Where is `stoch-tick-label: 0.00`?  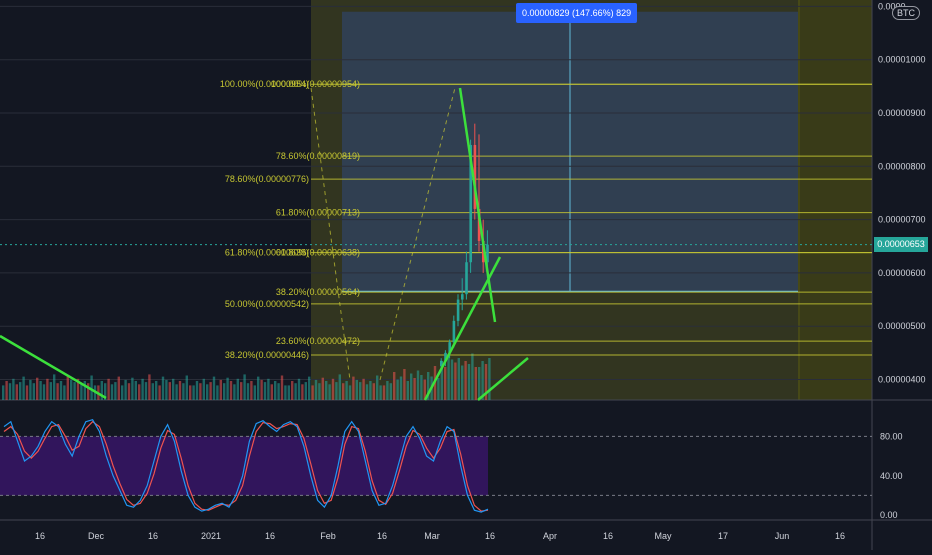 stoch-tick-label: 0.00 is located at coordinates (889, 515).